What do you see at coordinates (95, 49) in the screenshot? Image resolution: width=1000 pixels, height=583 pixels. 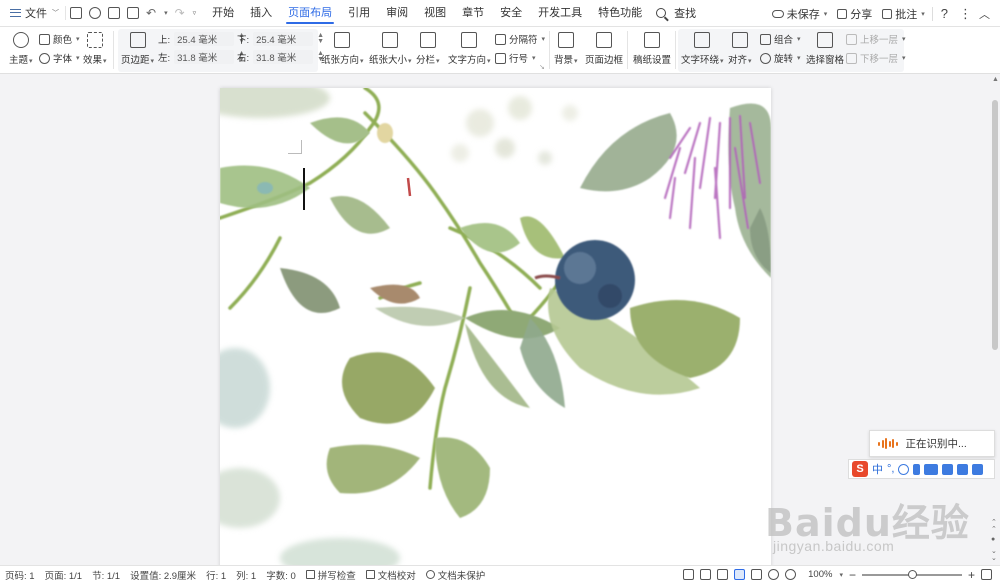 I see `effects-button: 效果▾` at bounding box center [95, 49].